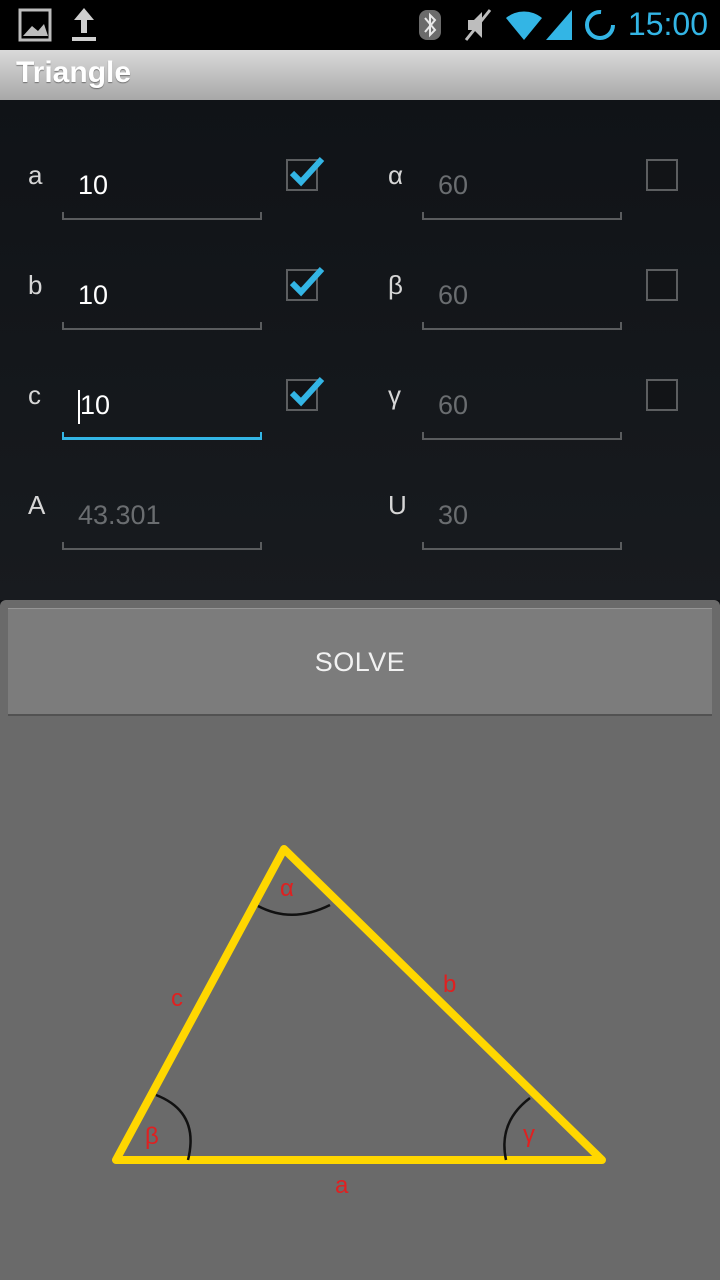 The image size is (720, 1280). What do you see at coordinates (453, 185) in the screenshot?
I see `angle-alpha-value: 60` at bounding box center [453, 185].